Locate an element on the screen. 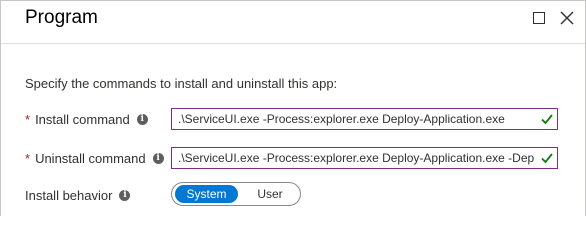 Image resolution: width=586 pixels, height=240 pixels. install-behavior-label-text: Install behavior is located at coordinates (69, 195).